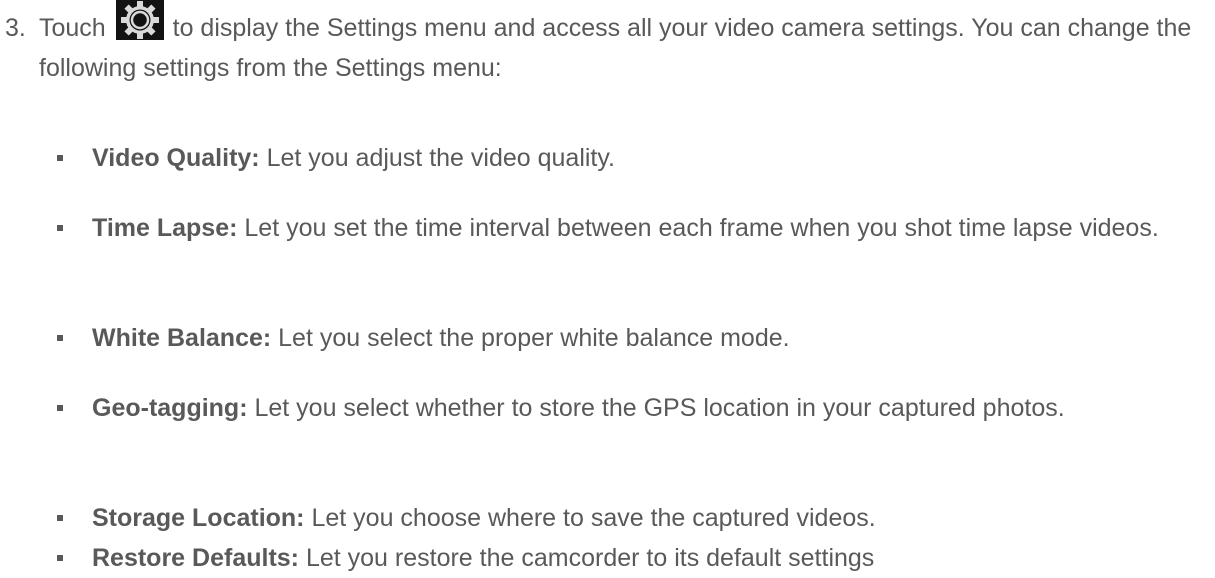  What do you see at coordinates (182, 338) in the screenshot?
I see `setting-term: White Balance:` at bounding box center [182, 338].